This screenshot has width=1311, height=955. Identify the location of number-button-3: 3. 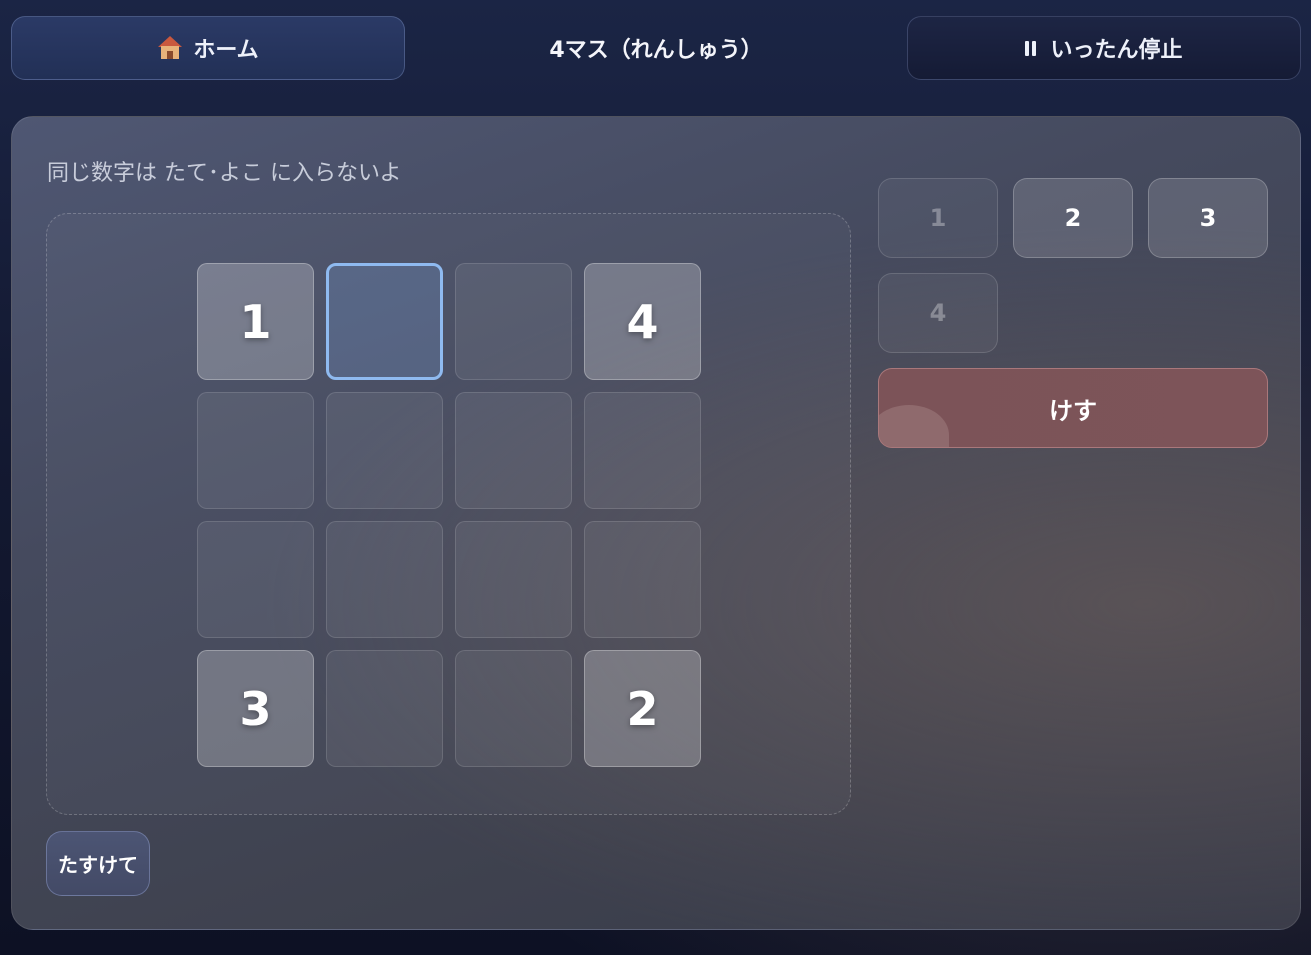
(1208, 218).